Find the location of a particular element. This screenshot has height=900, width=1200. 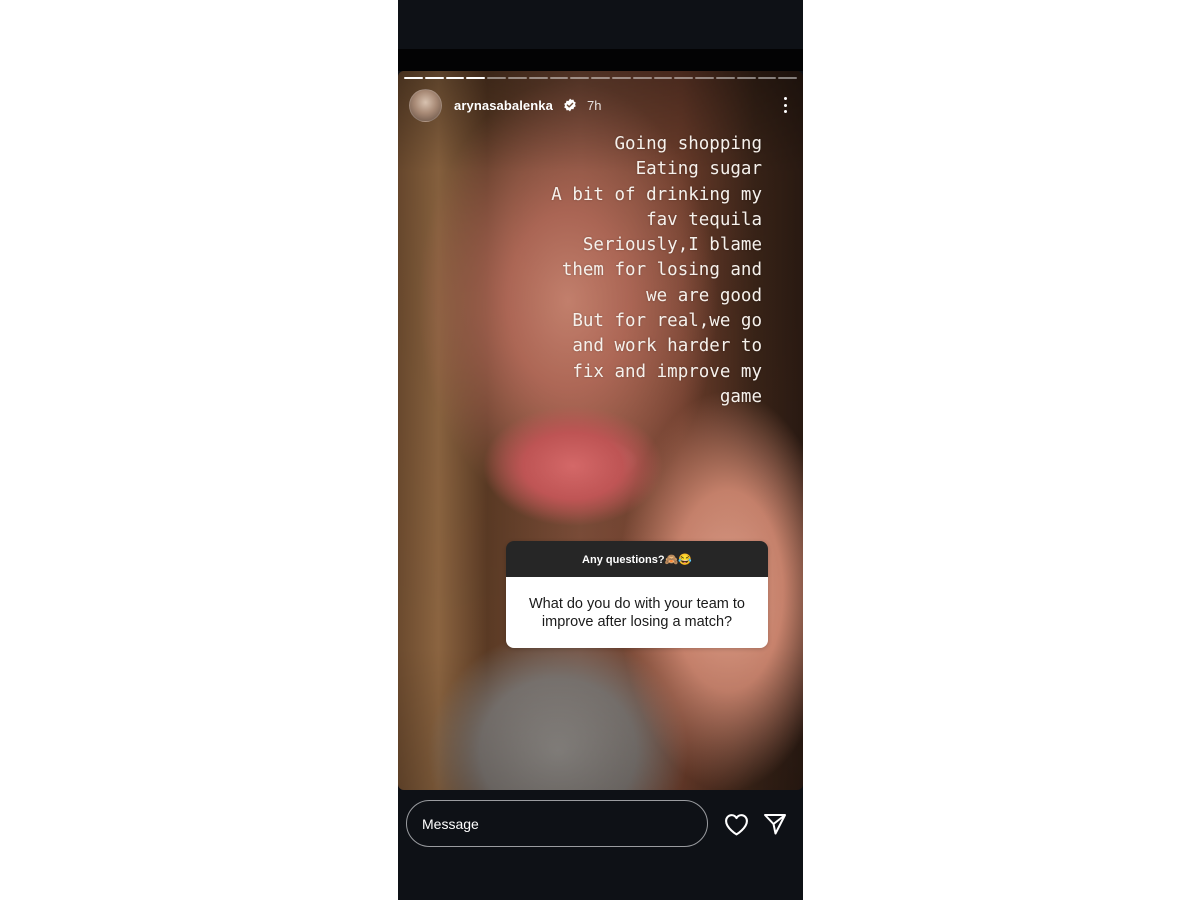

message-input is located at coordinates (557, 823).